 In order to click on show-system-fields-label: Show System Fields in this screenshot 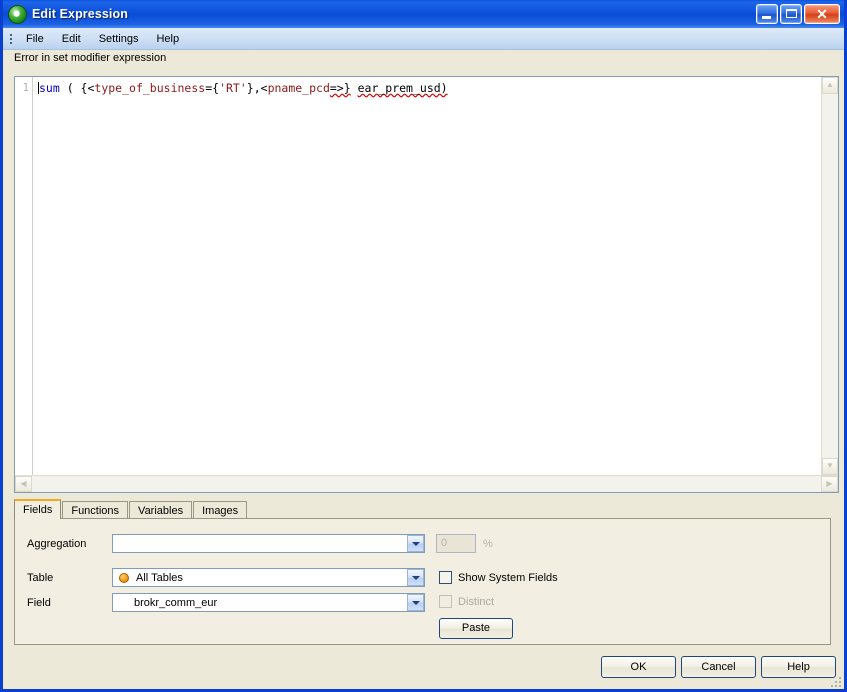, I will do `click(508, 577)`.